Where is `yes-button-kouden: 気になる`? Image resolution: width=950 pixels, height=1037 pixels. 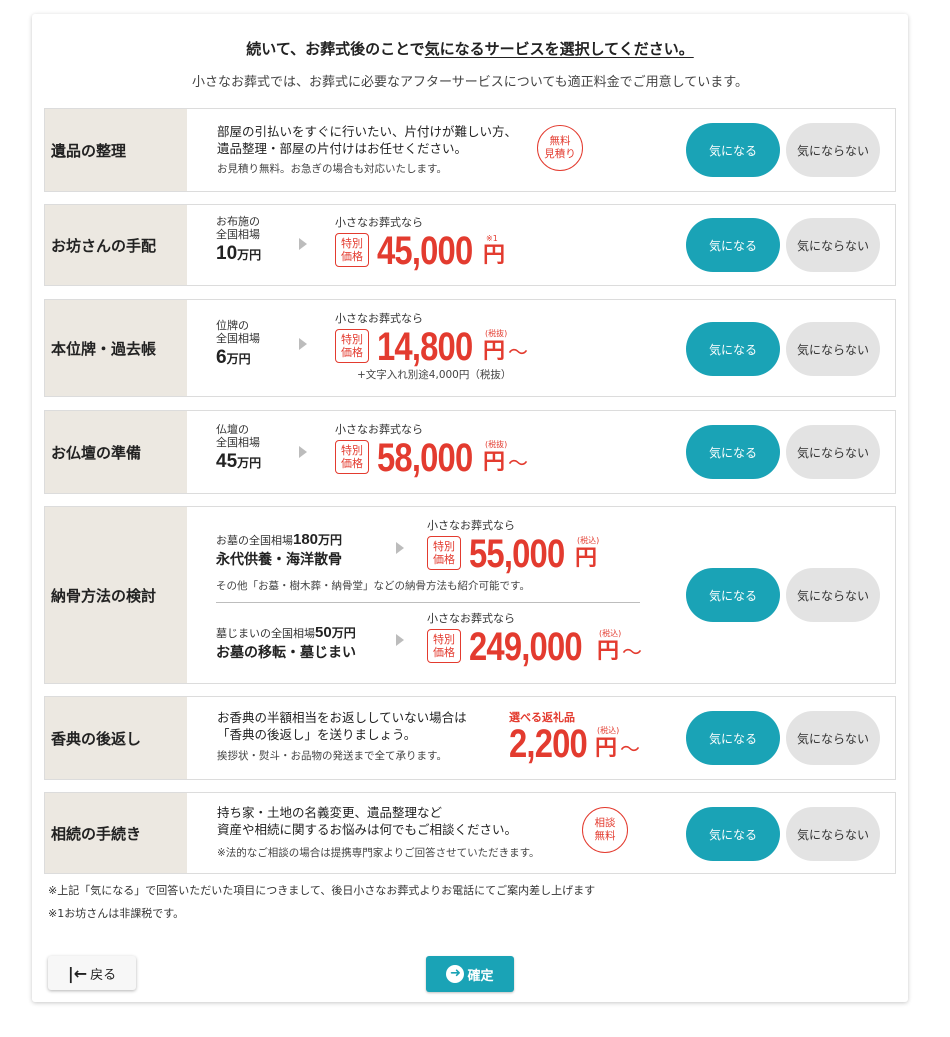
yes-button-kouden: 気になる is located at coordinates (733, 738).